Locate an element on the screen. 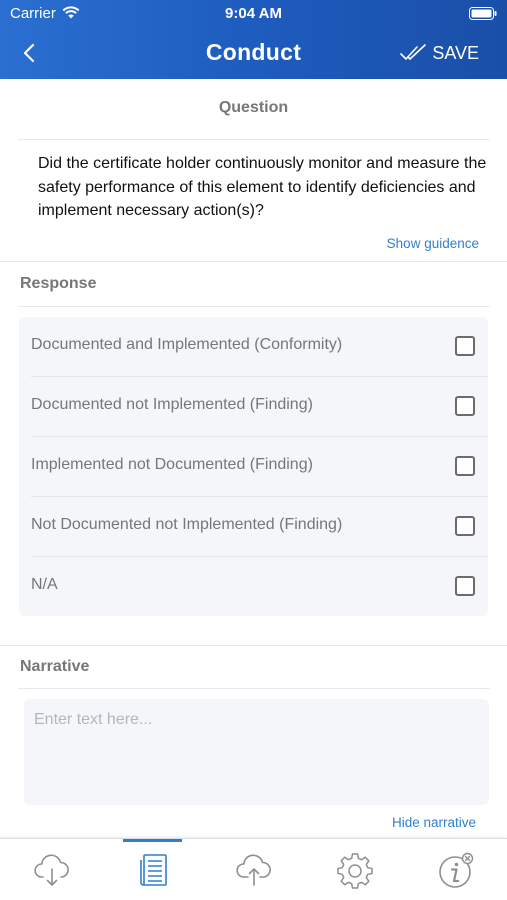 This screenshot has height=900, width=507. double-check-icon is located at coordinates (413, 52).